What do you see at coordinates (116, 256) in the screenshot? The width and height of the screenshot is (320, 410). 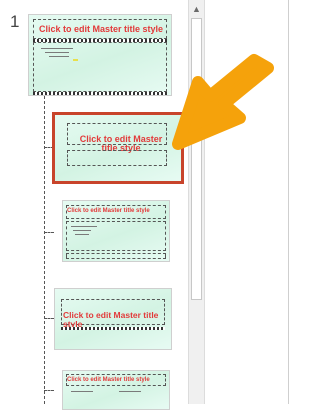 I see `footer-placeholder` at bounding box center [116, 256].